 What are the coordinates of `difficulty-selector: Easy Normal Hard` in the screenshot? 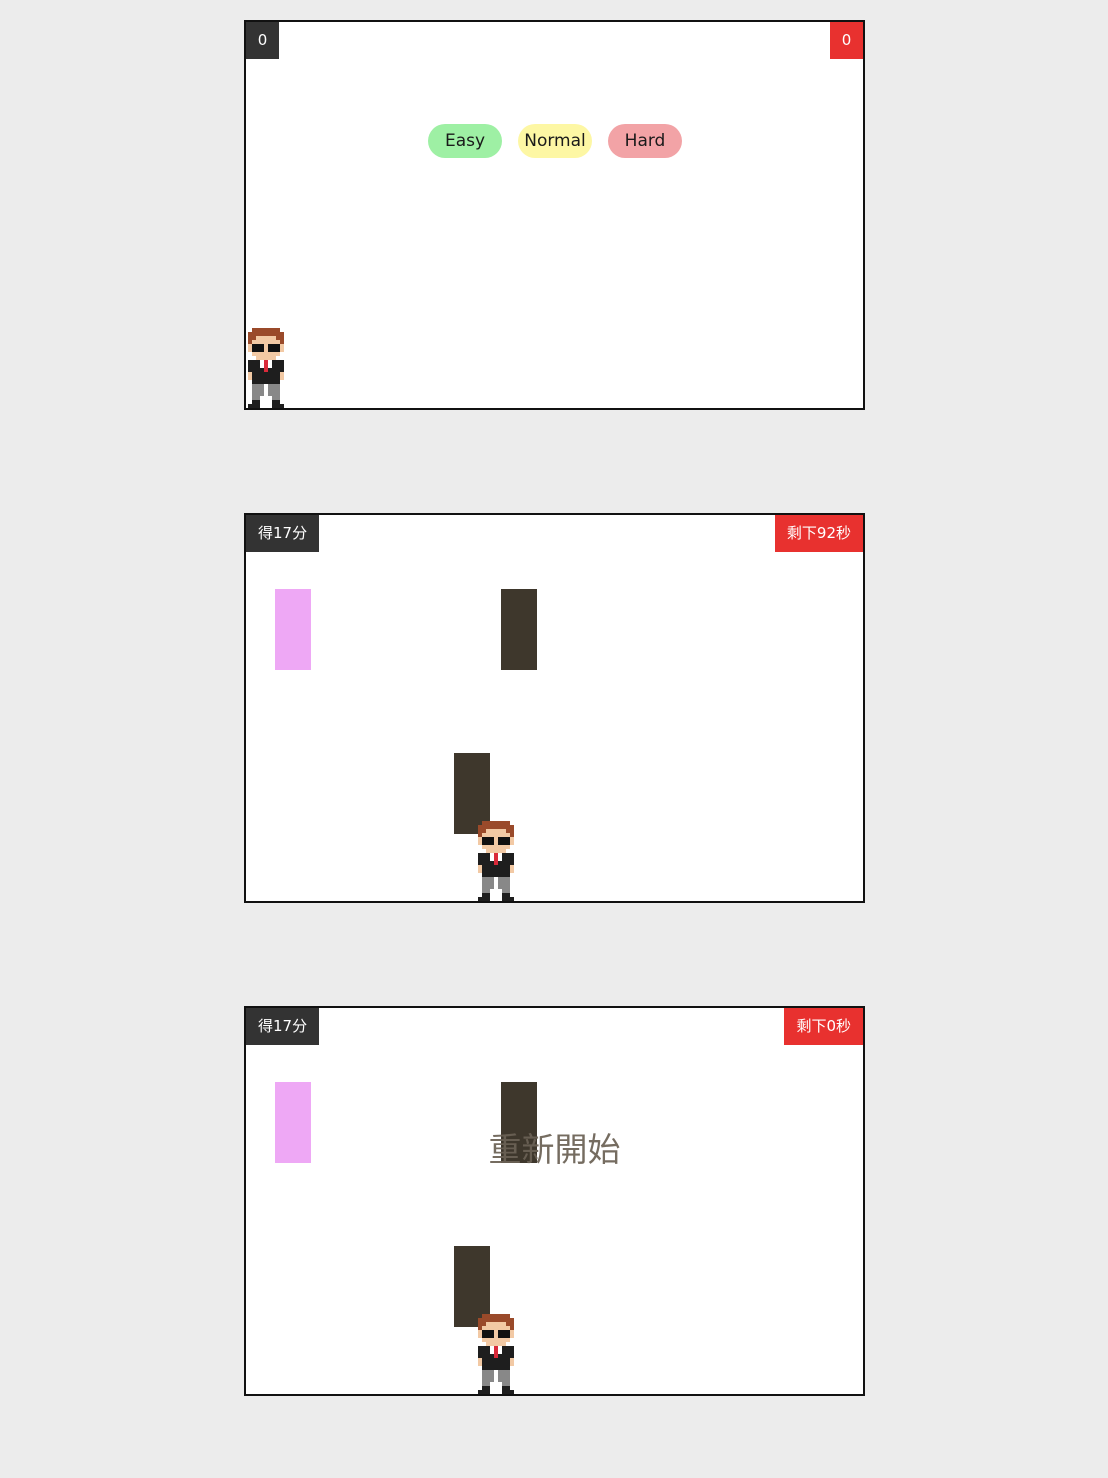 It's located at (556, 141).